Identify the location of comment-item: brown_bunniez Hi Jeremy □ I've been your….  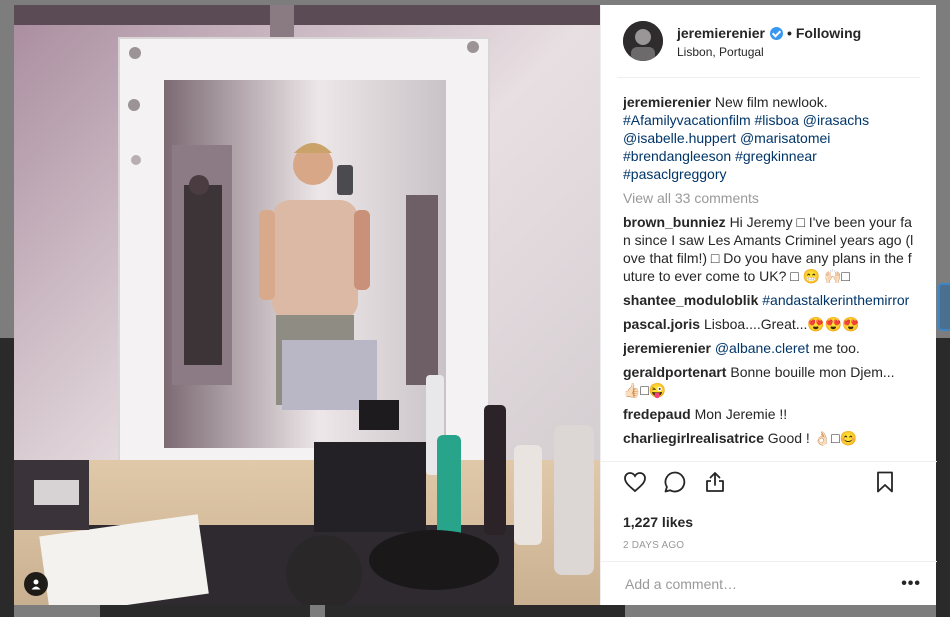
(769, 249).